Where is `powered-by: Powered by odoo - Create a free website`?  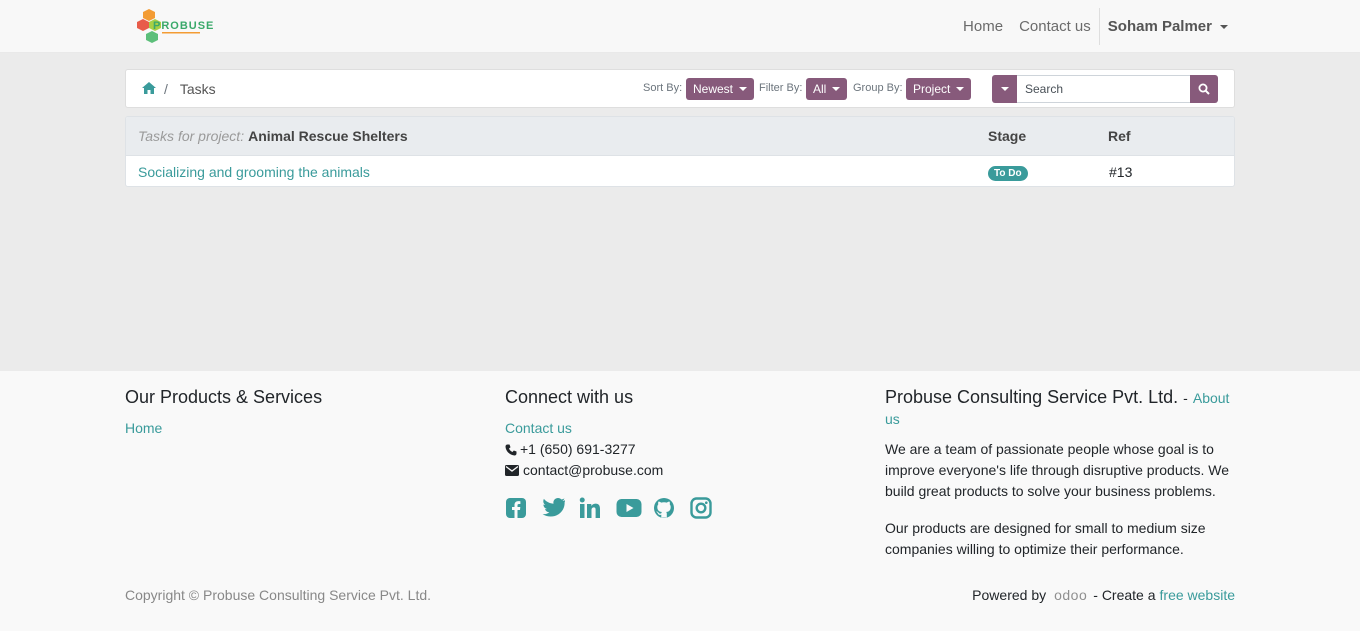
powered-by: Powered by odoo - Create a free website is located at coordinates (1103, 595).